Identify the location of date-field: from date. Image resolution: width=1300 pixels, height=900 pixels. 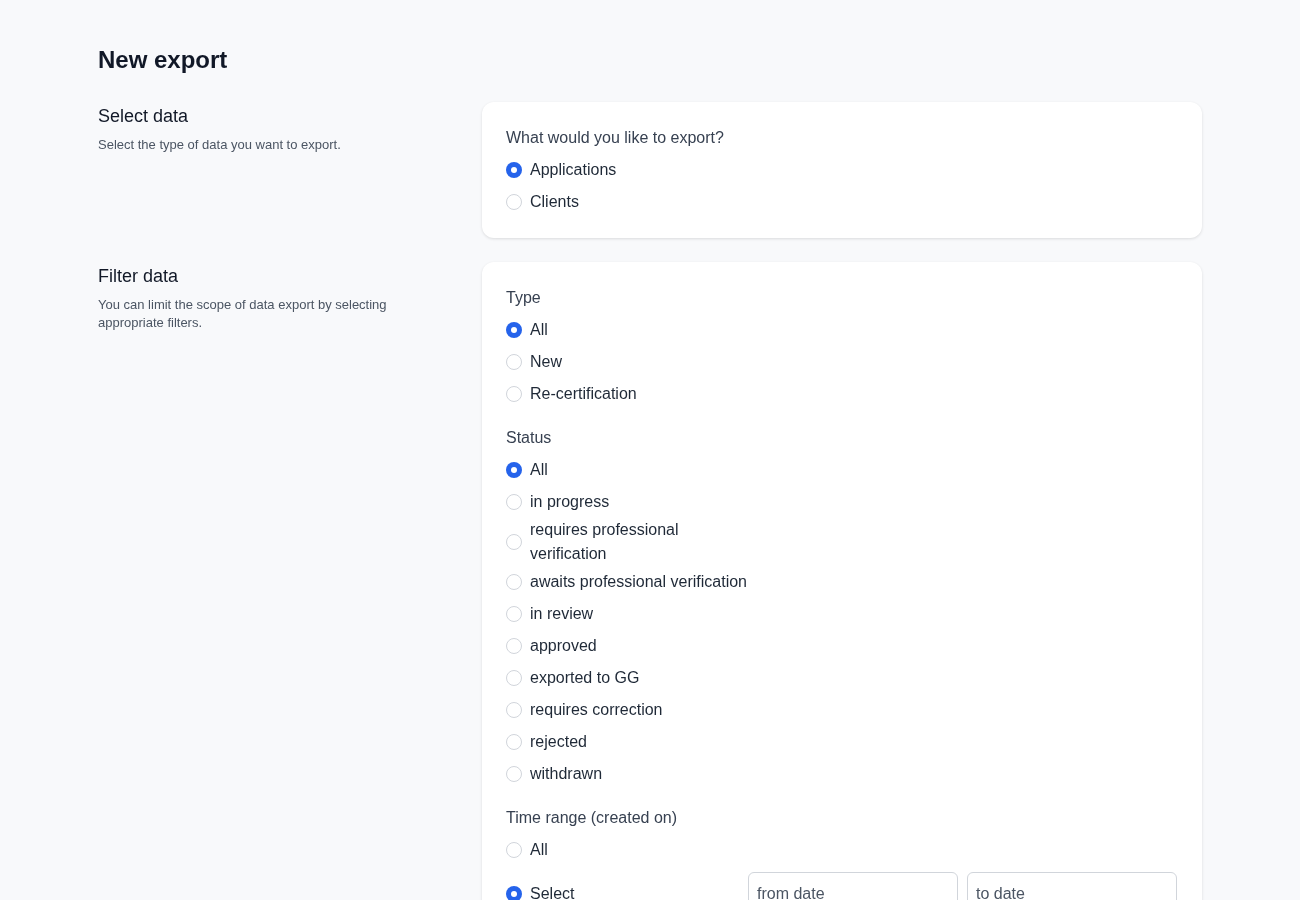
(853, 886).